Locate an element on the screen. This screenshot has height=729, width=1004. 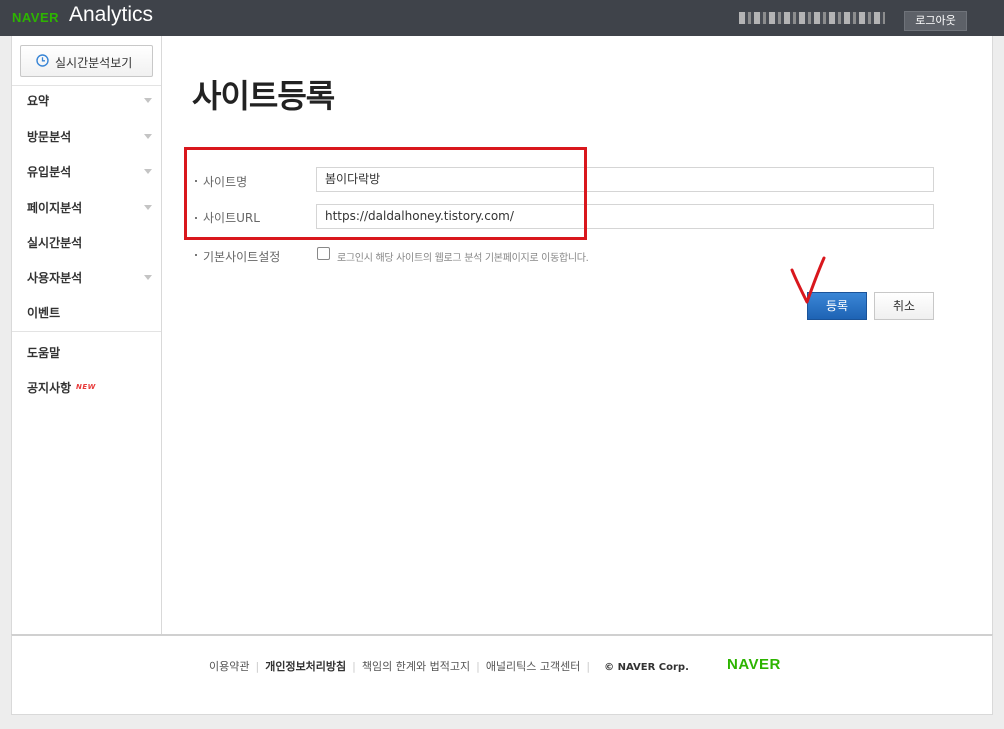
footer-naver-logo: NAVER is located at coordinates (754, 664).